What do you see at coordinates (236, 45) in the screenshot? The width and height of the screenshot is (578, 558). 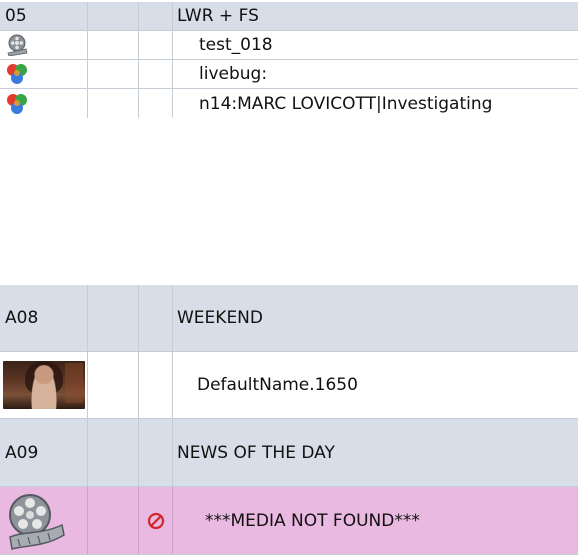 I see `item-title: test_018` at bounding box center [236, 45].